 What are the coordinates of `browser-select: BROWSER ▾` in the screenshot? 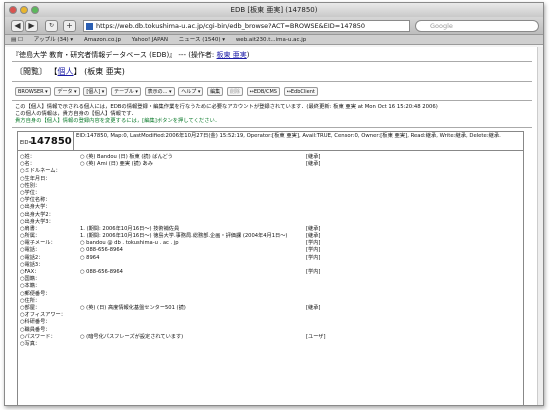 It's located at (33, 91).